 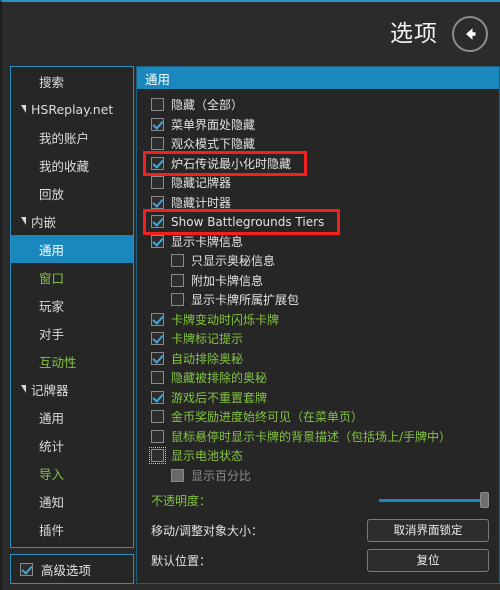 I want to click on reset-position-button: 复位, so click(x=428, y=560).